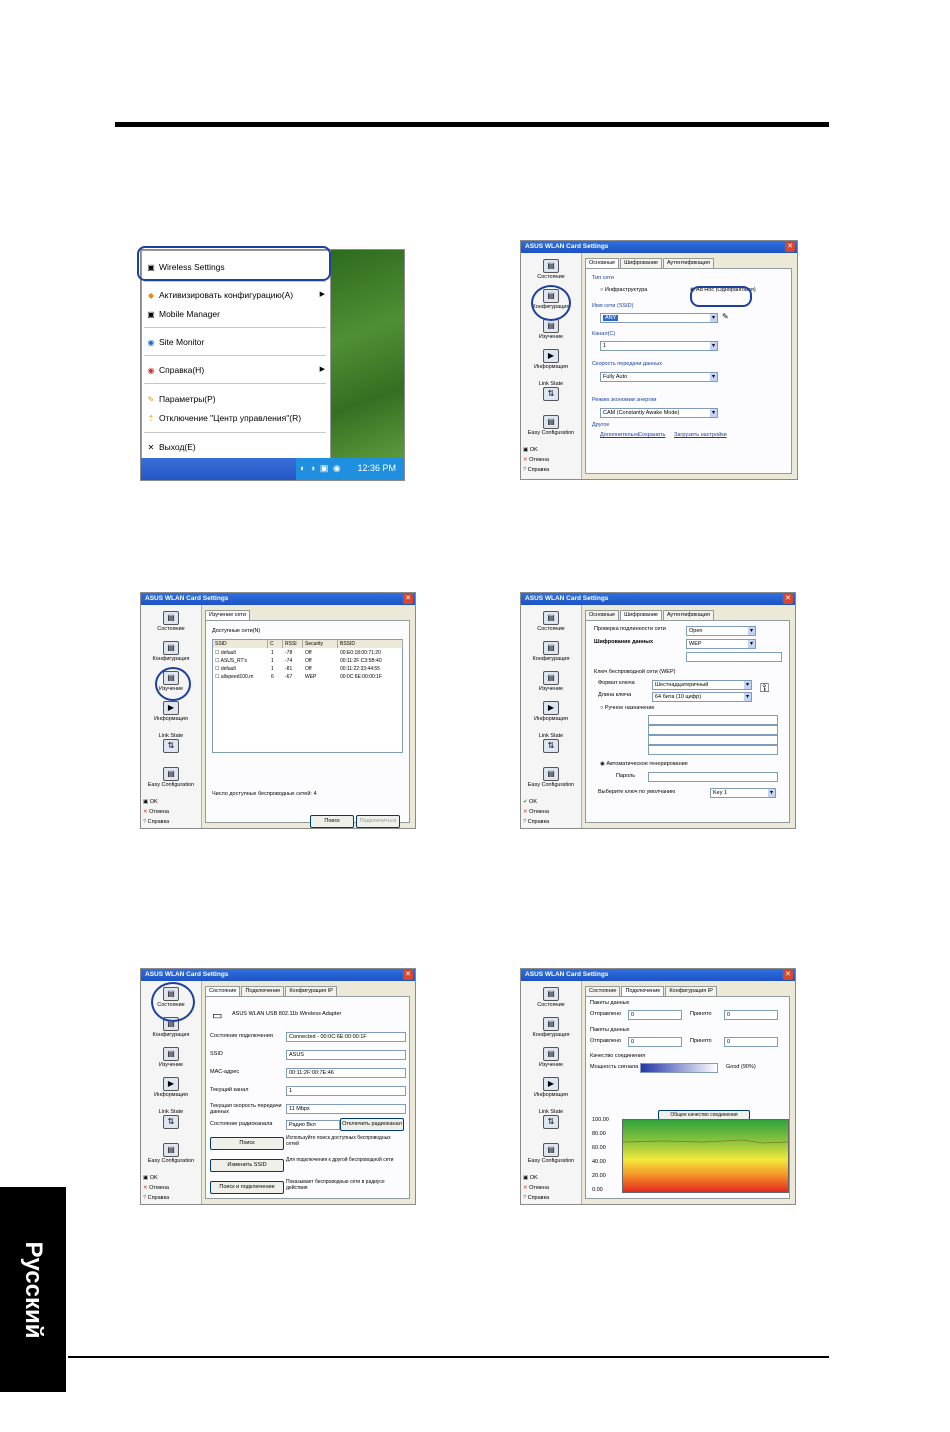 This screenshot has height=1432, width=950. What do you see at coordinates (321, 468) in the screenshot?
I see `tray-icons: ◐ ◑ ▣ ◉` at bounding box center [321, 468].